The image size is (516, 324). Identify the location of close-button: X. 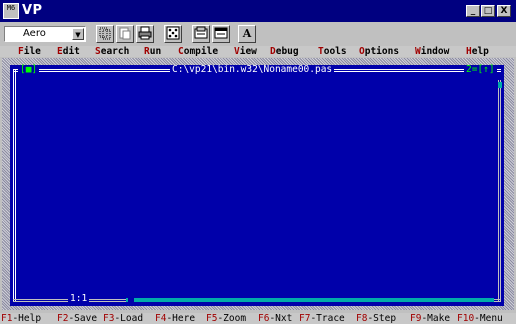
(504, 11).